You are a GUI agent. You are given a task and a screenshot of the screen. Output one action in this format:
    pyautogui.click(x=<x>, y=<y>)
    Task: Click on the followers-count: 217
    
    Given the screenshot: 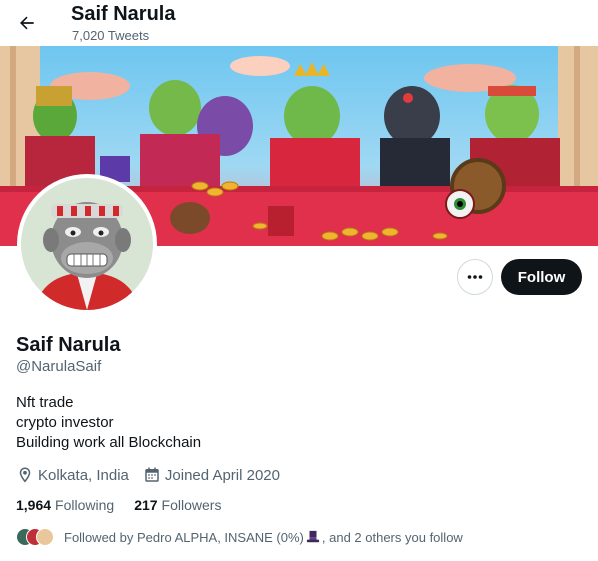 What is the action you would take?
    pyautogui.click(x=146, y=505)
    